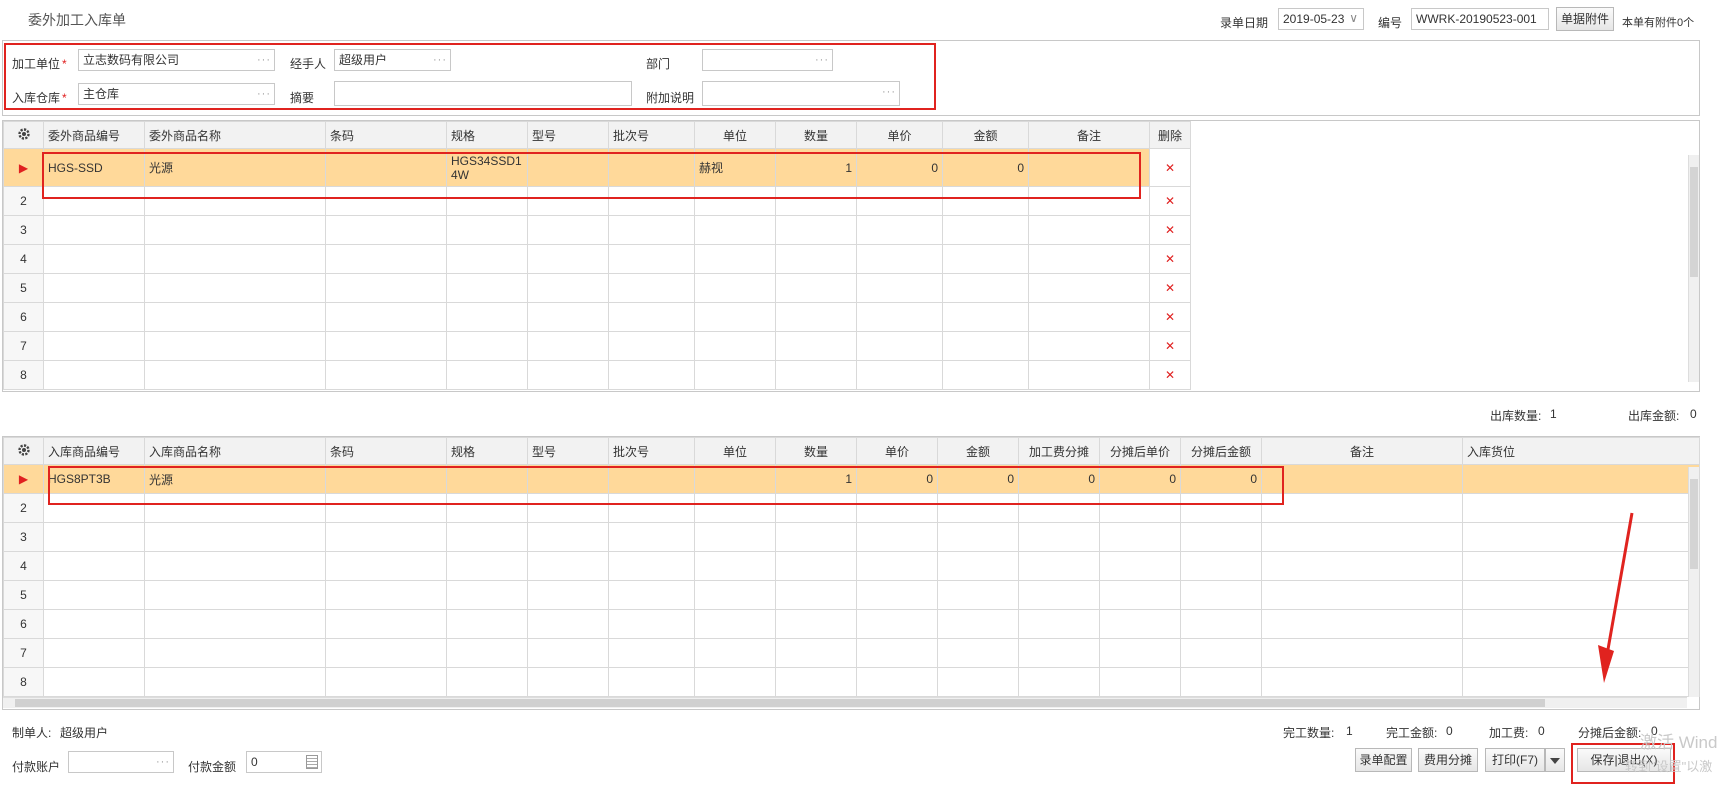  What do you see at coordinates (1581, 451) in the screenshot?
I see `column-header: 入库货位` at bounding box center [1581, 451].